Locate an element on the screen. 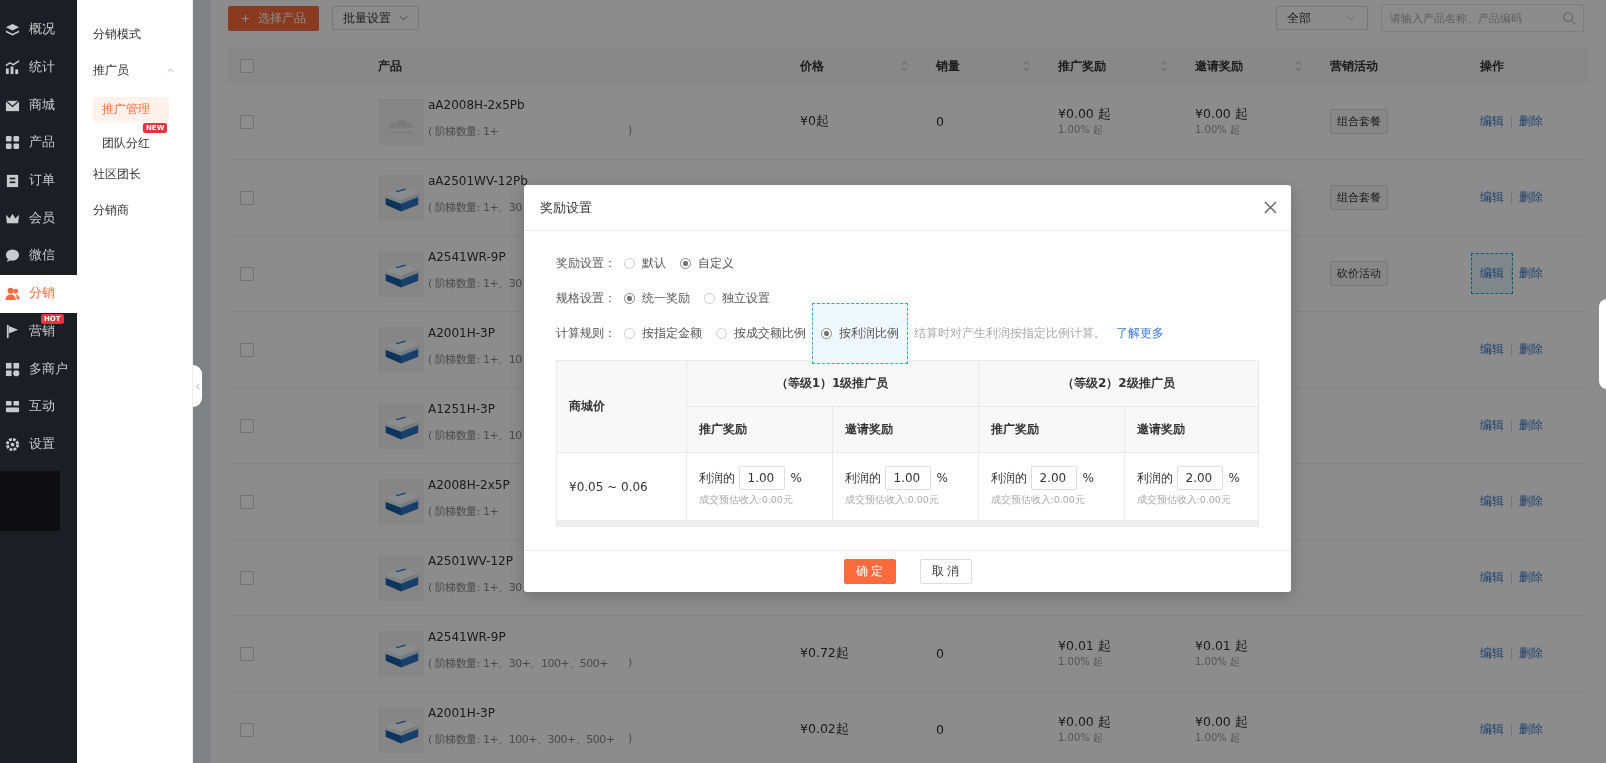 The height and width of the screenshot is (763, 1606). submenu-group: 推广员 is located at coordinates (137, 70).